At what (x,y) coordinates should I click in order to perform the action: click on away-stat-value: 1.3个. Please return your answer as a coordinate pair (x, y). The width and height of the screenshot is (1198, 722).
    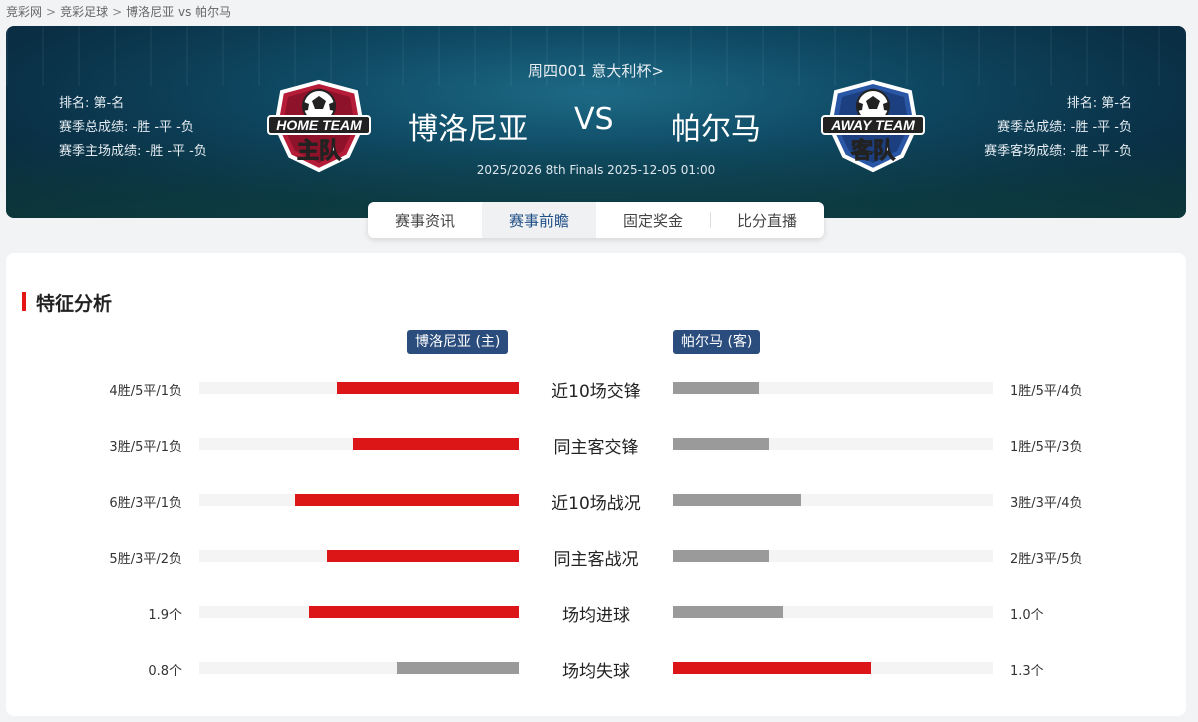
    Looking at the image, I should click on (1027, 671).